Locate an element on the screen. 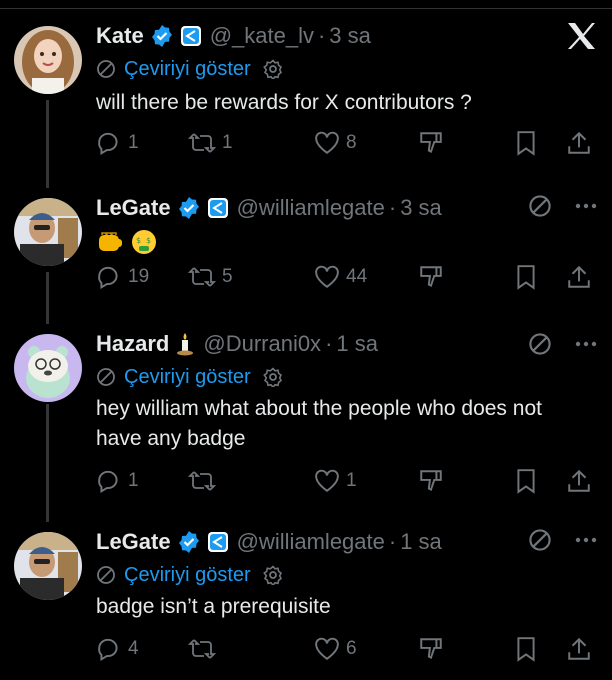 This screenshot has height=680, width=612. like-count: 6 is located at coordinates (351, 648).